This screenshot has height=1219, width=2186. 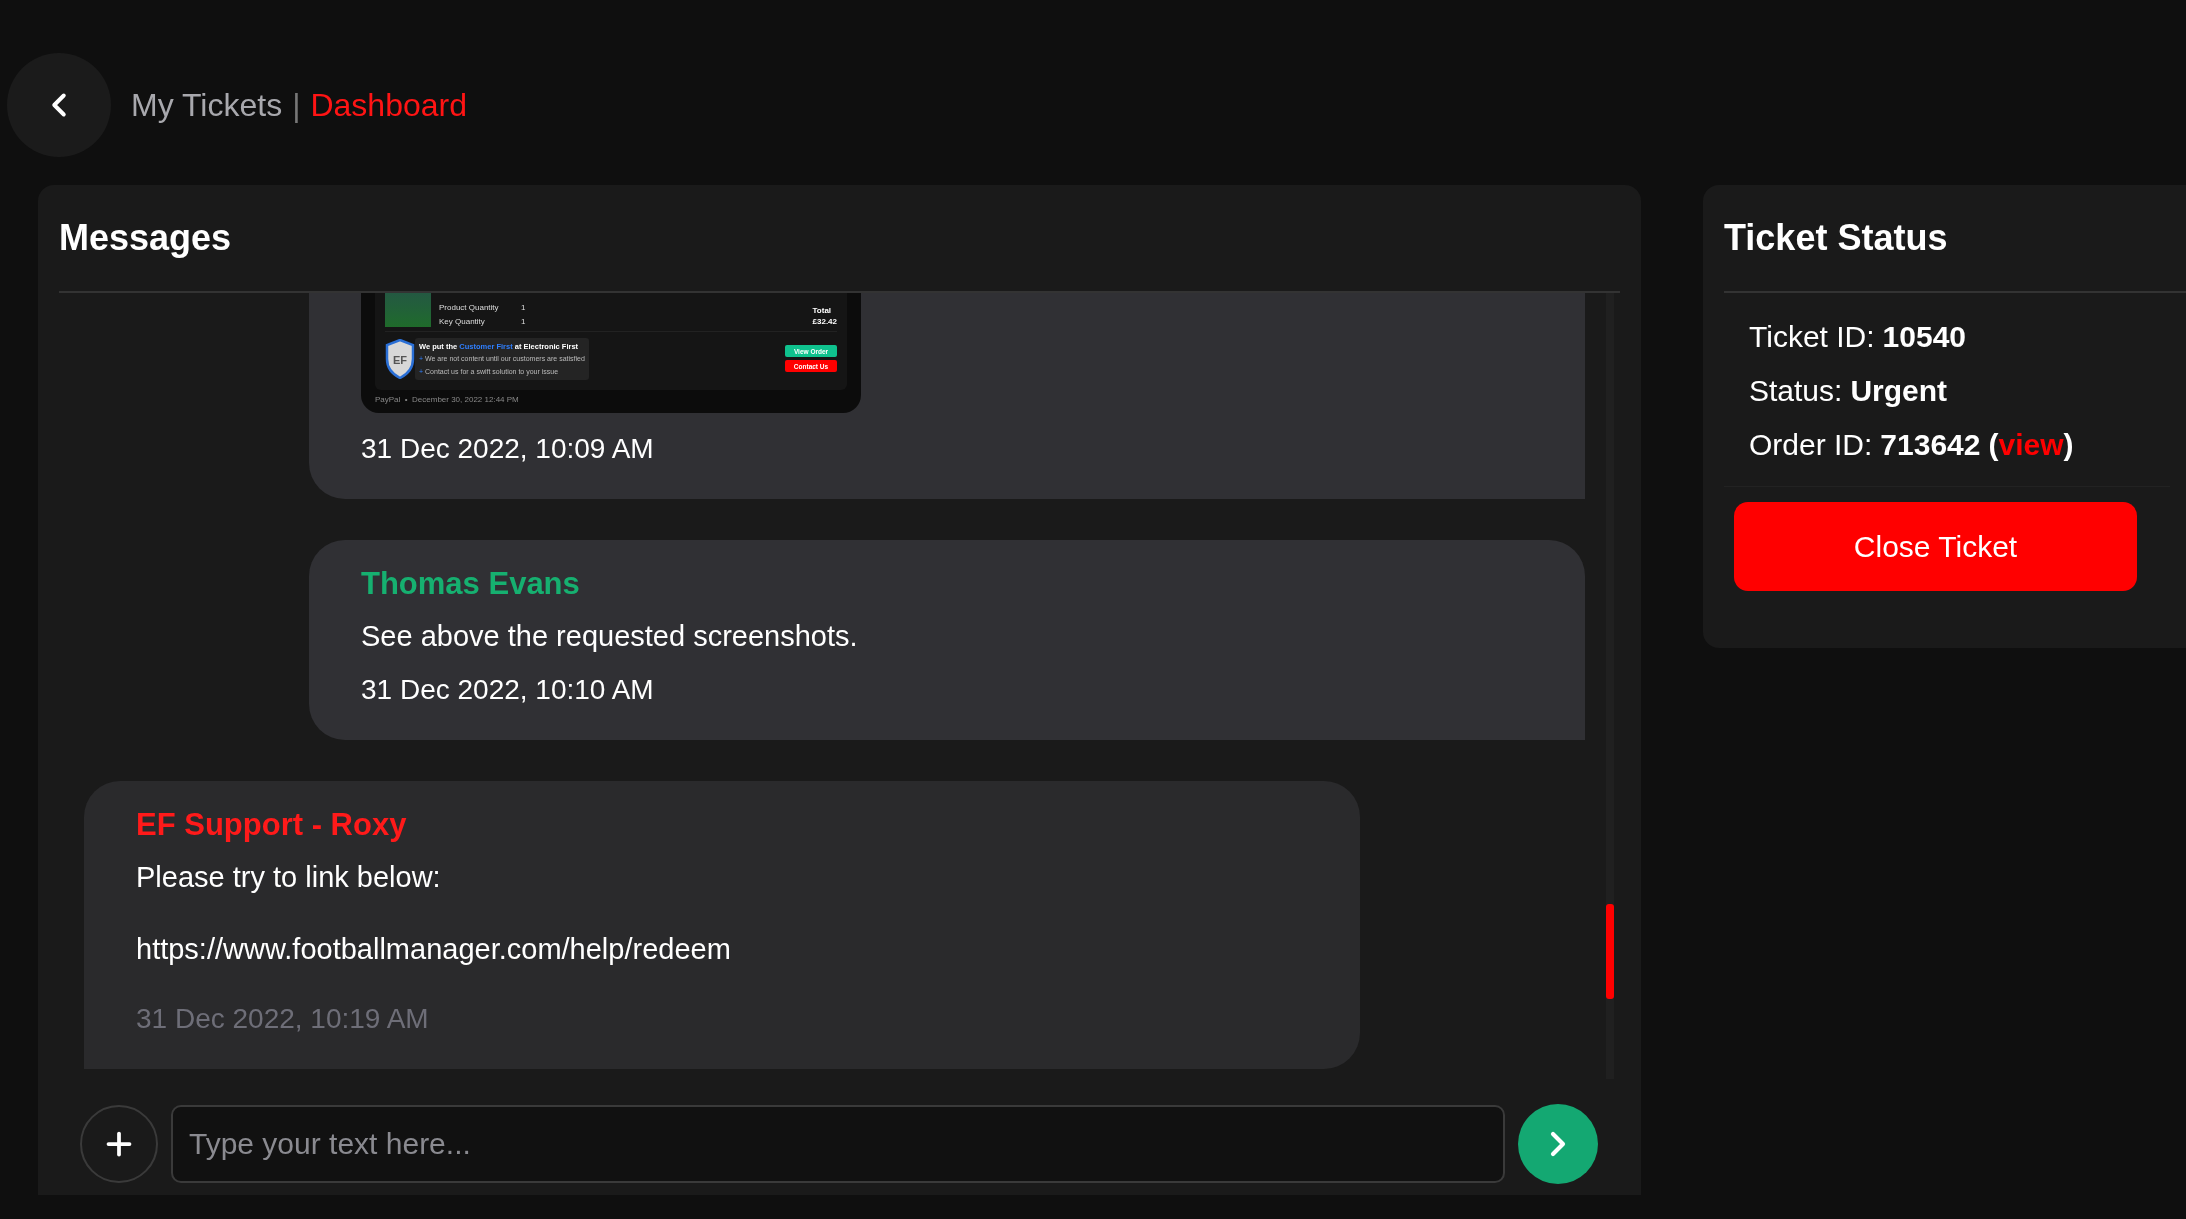 What do you see at coordinates (207, 105) in the screenshot?
I see `breadcrumb-link: My Tickets` at bounding box center [207, 105].